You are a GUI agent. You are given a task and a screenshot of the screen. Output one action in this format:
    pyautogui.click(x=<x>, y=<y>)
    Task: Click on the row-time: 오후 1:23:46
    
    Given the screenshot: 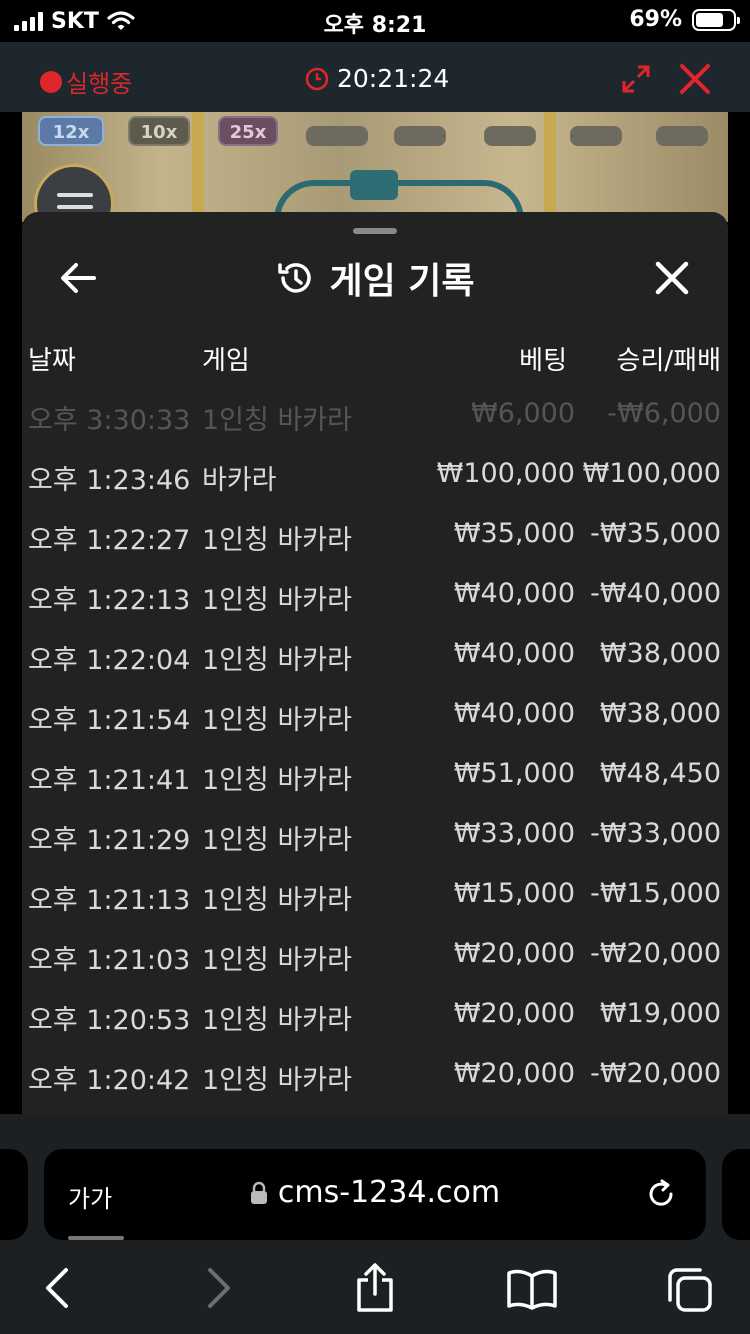 What is the action you would take?
    pyautogui.click(x=109, y=480)
    